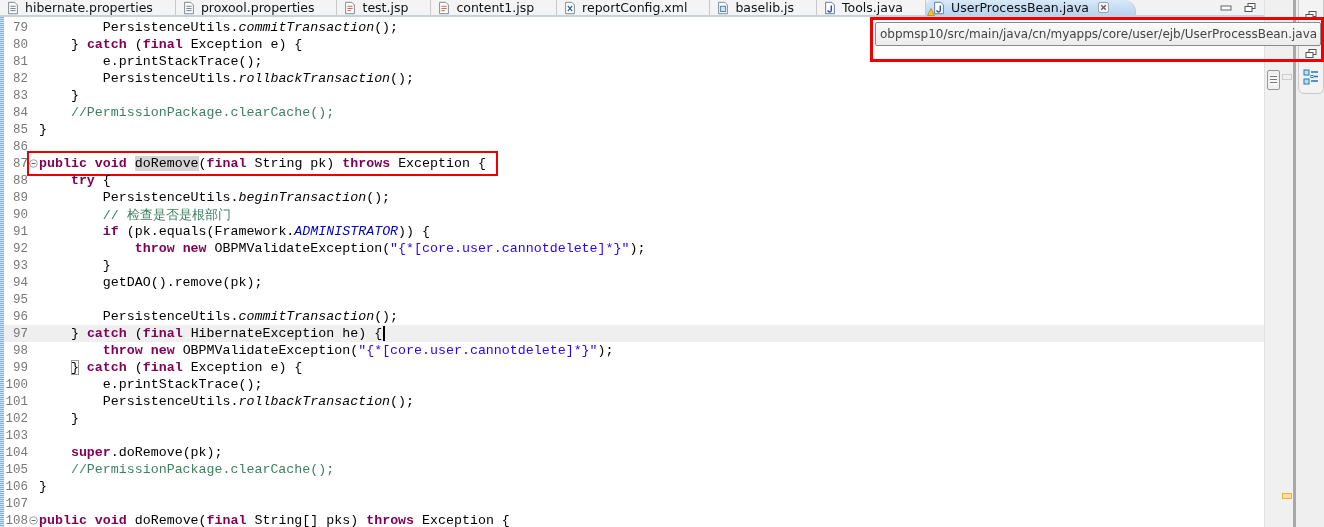  Describe the element at coordinates (274, 520) in the screenshot. I see `code-line: public void doRemove(final String[] pks) throws Exception {` at that location.